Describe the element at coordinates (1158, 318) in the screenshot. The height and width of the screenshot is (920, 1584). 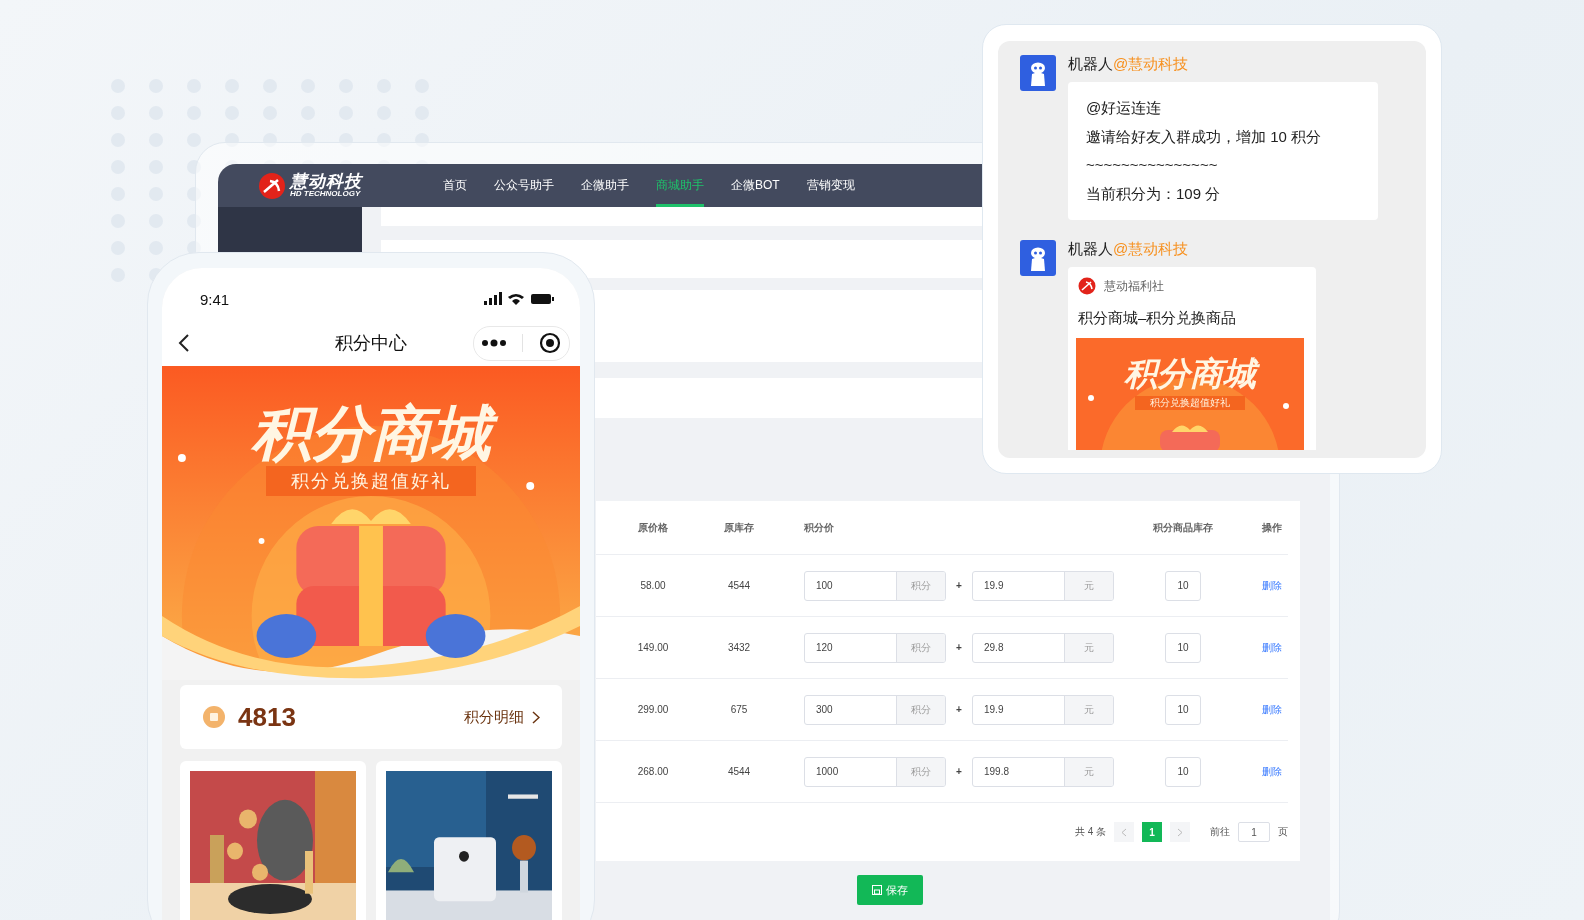
I see `card-title: 积分商城–积分兑换商品` at that location.